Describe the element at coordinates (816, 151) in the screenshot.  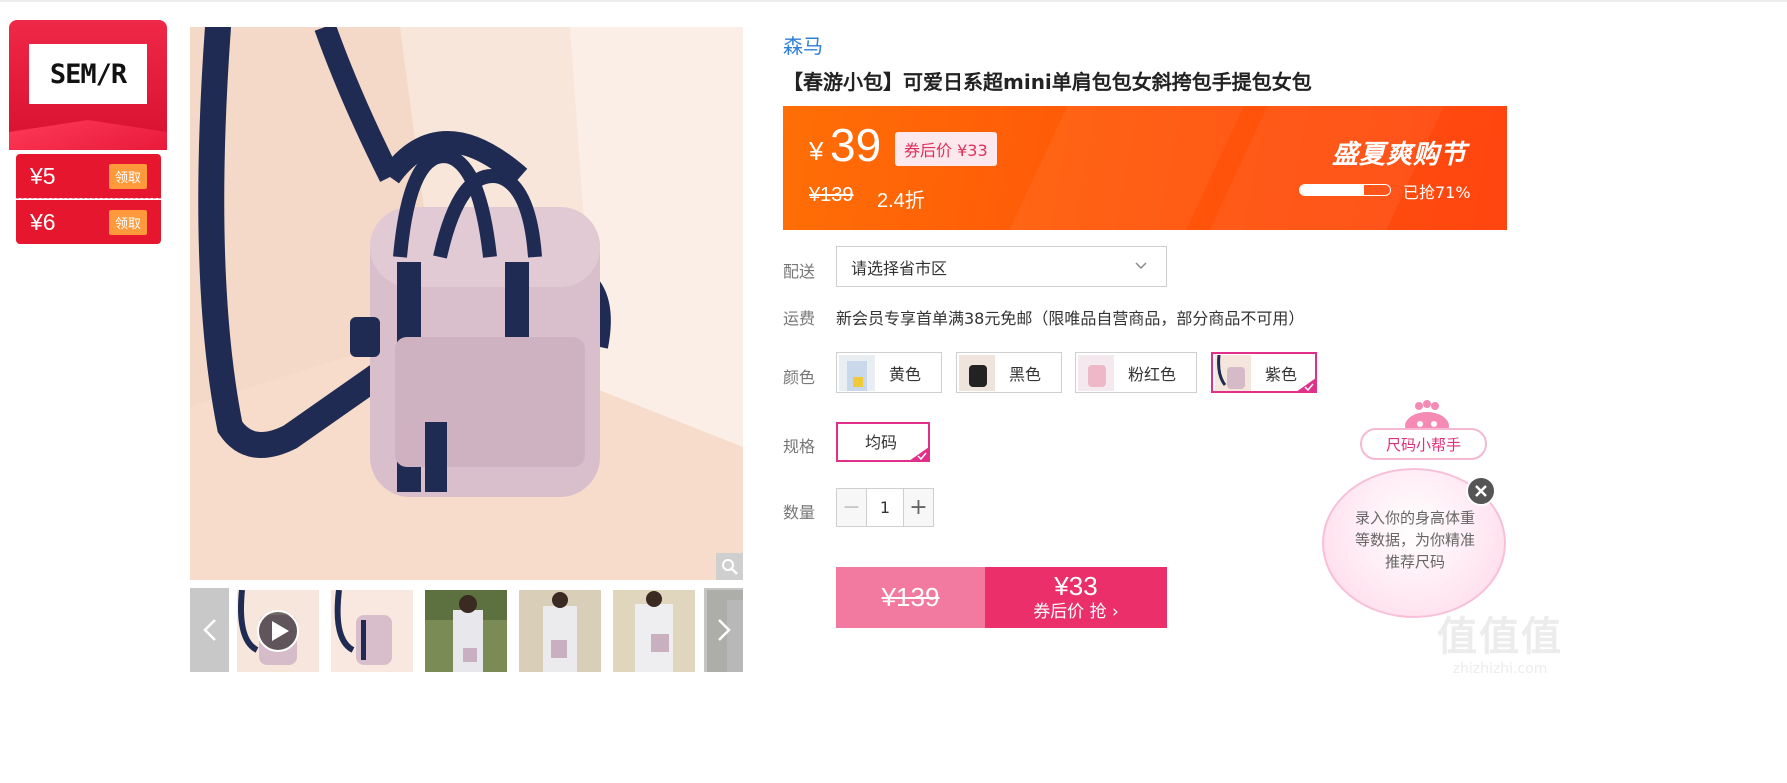
I see `price-currency: ¥` at that location.